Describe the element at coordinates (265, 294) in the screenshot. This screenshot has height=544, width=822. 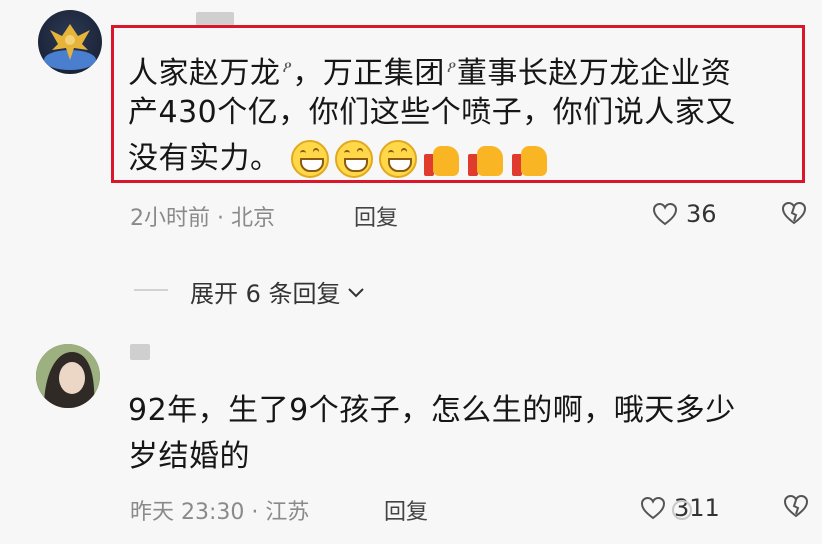
I see `expand-replies-label: 展开 6 条回复` at that location.